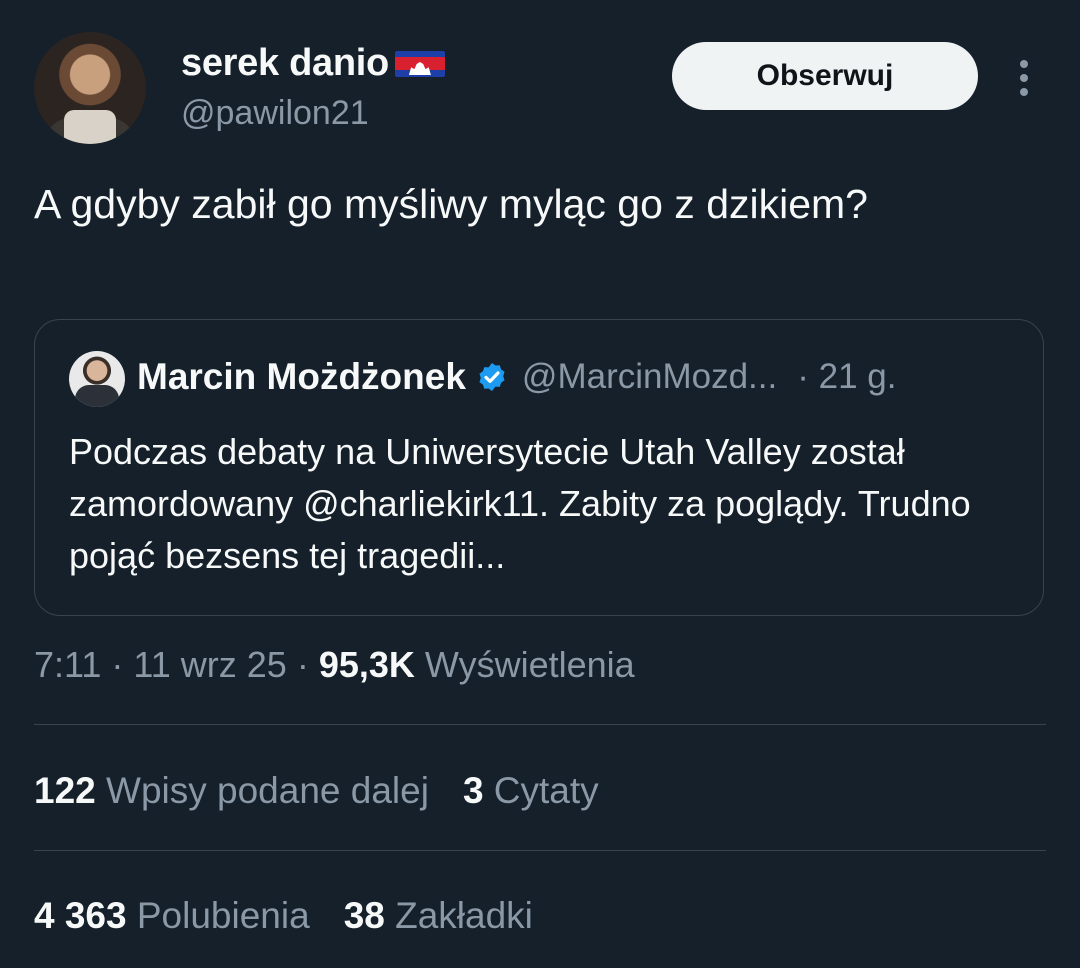 Image resolution: width=1080 pixels, height=968 pixels. What do you see at coordinates (546, 790) in the screenshot?
I see `quotes-label: Cytaty` at bounding box center [546, 790].